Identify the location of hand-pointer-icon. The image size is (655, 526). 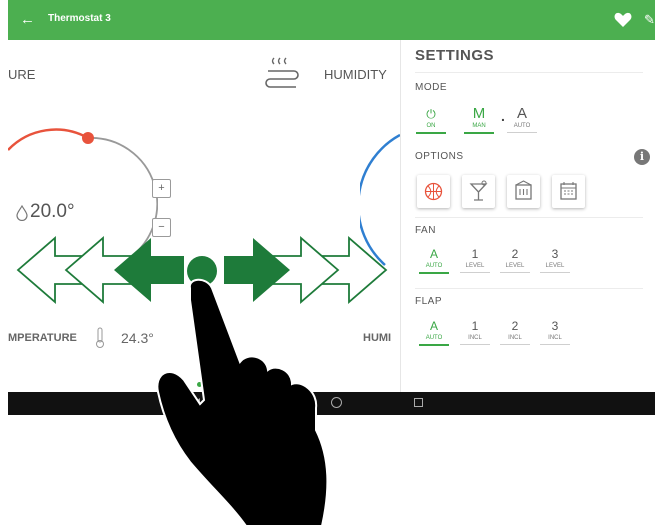
(242, 402).